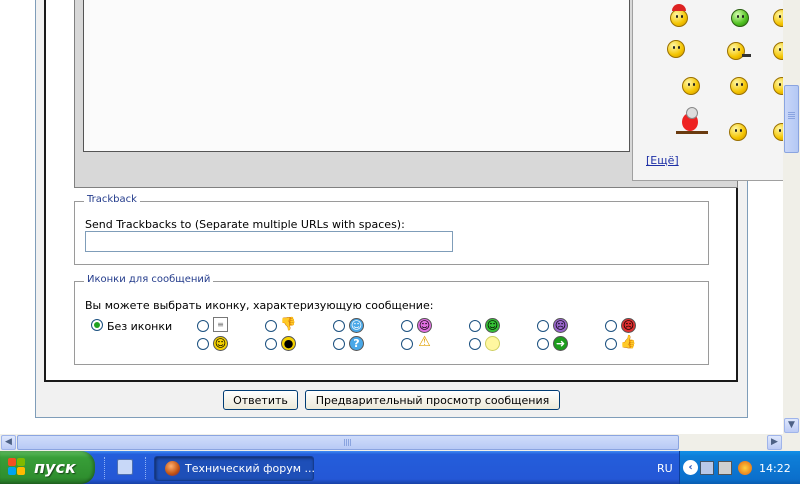 Image resolution: width=800 pixels, height=484 pixels. Describe the element at coordinates (140, 326) in the screenshot. I see `no-icon-label: Без иконки` at that location.